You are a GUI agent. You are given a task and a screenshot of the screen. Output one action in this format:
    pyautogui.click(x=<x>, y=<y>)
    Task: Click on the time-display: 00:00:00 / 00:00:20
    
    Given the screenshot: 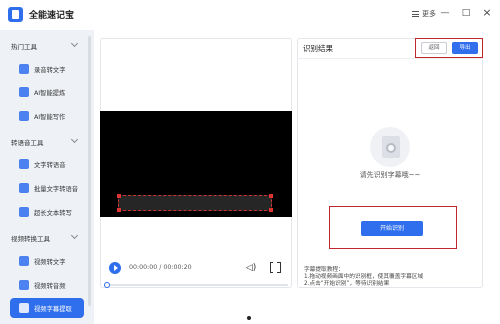 What is the action you would take?
    pyautogui.click(x=160, y=267)
    